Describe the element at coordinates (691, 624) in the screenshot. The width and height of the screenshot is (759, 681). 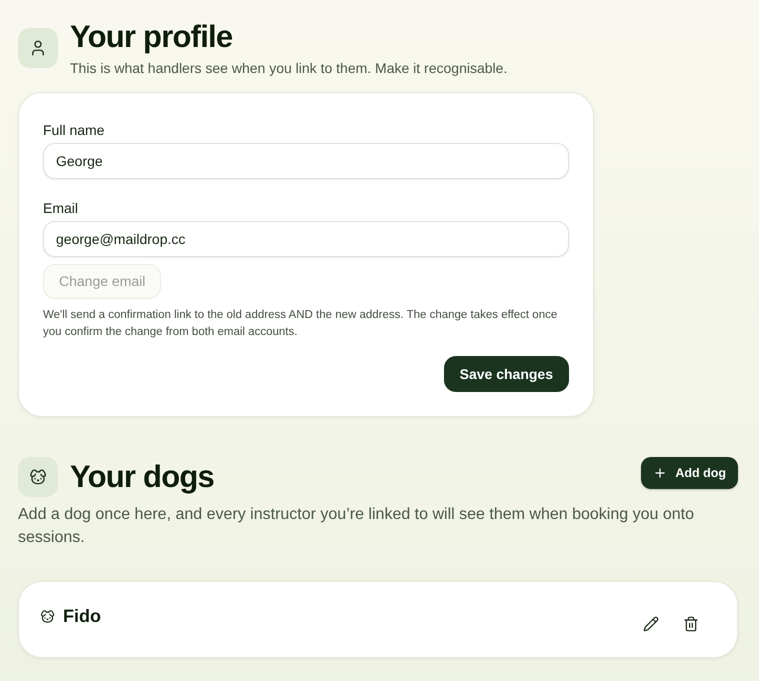
I see `trash-icon` at that location.